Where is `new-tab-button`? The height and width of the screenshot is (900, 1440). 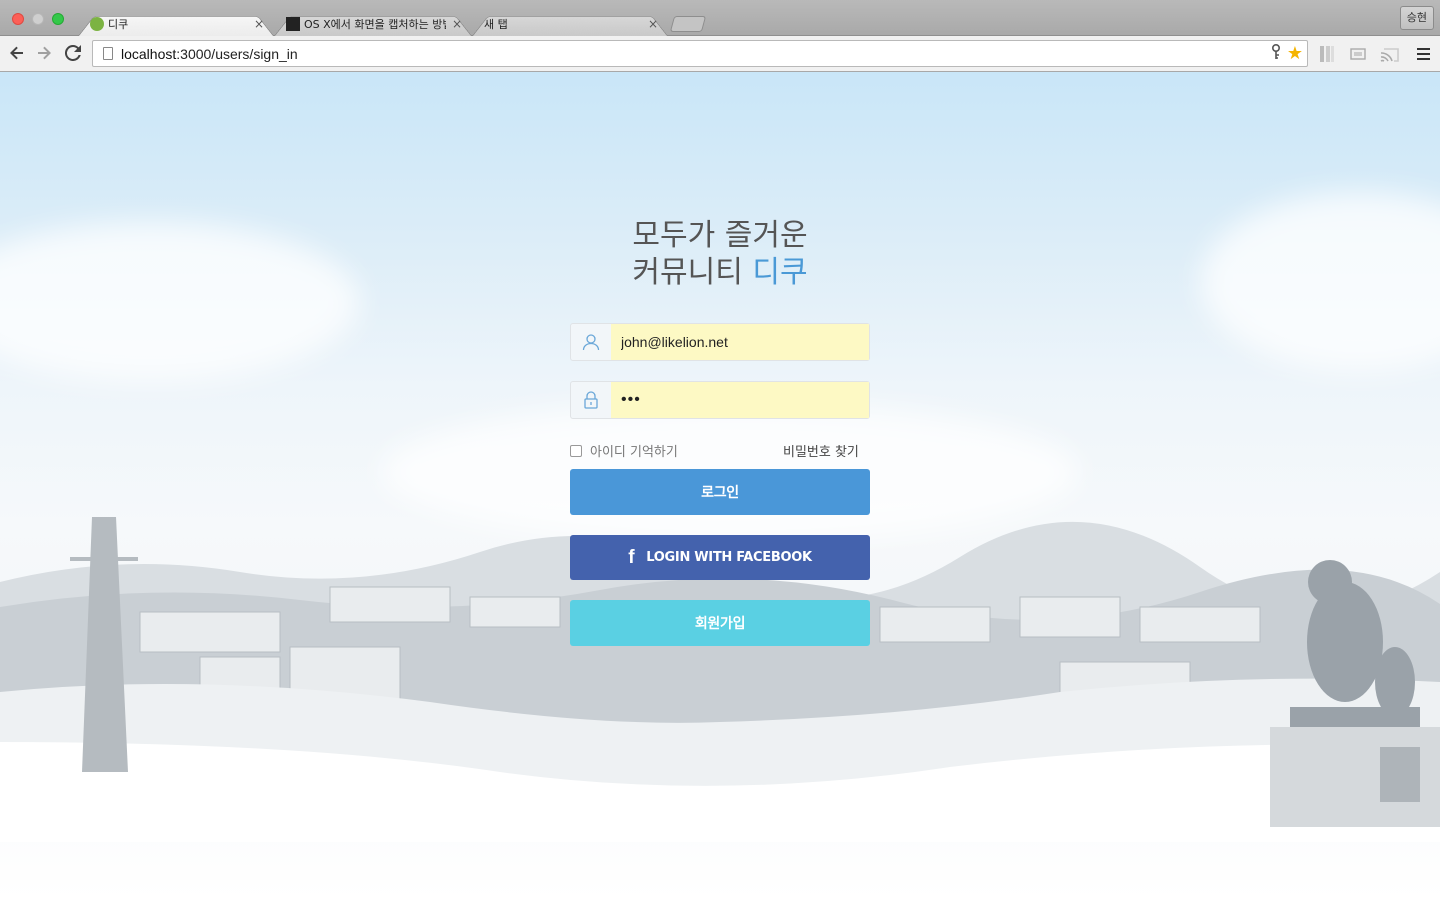 new-tab-button is located at coordinates (688, 24).